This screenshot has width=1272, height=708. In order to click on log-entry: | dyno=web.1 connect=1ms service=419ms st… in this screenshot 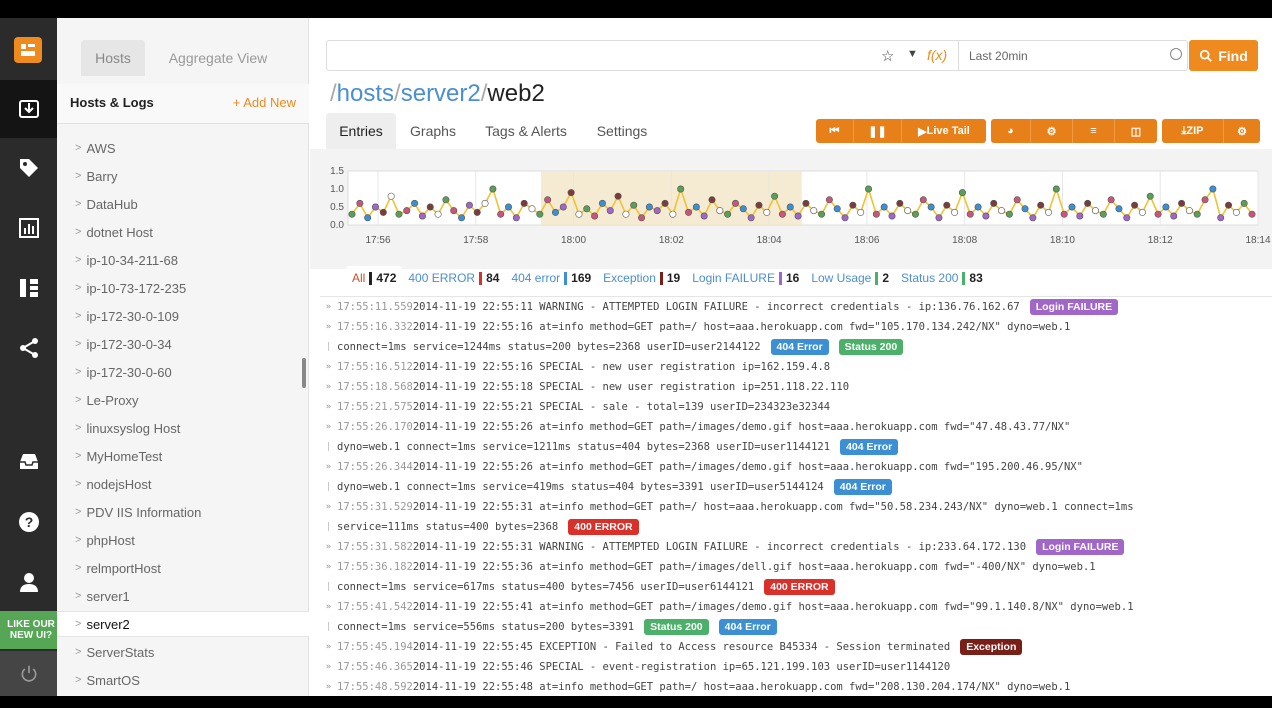, I will do `click(606, 487)`.